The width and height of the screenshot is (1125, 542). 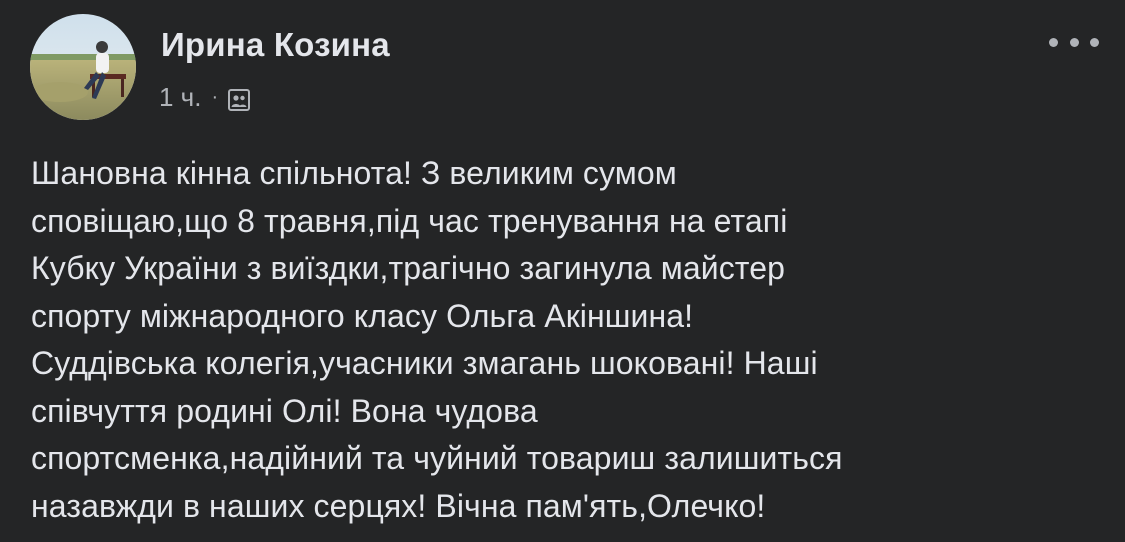 I want to click on avatar-image, so click(x=83, y=67).